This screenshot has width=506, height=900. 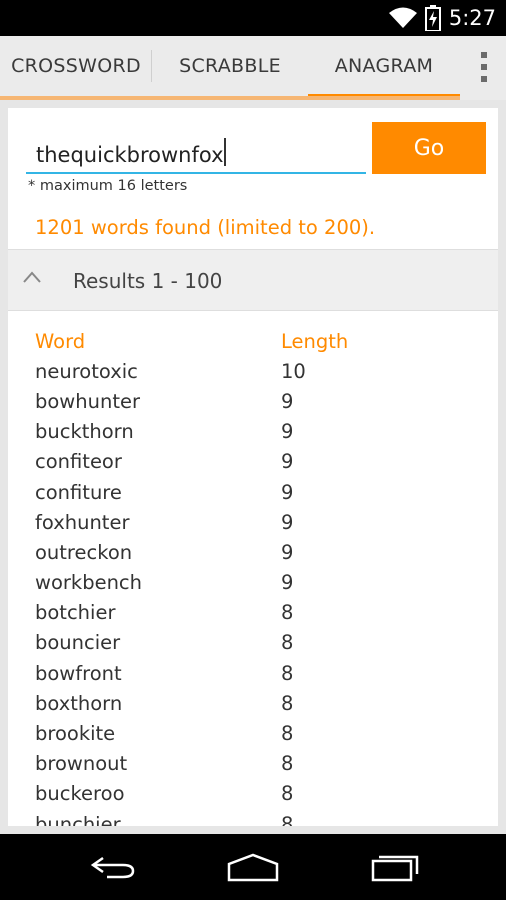 What do you see at coordinates (86, 371) in the screenshot?
I see `row-word: neurotoxic` at bounding box center [86, 371].